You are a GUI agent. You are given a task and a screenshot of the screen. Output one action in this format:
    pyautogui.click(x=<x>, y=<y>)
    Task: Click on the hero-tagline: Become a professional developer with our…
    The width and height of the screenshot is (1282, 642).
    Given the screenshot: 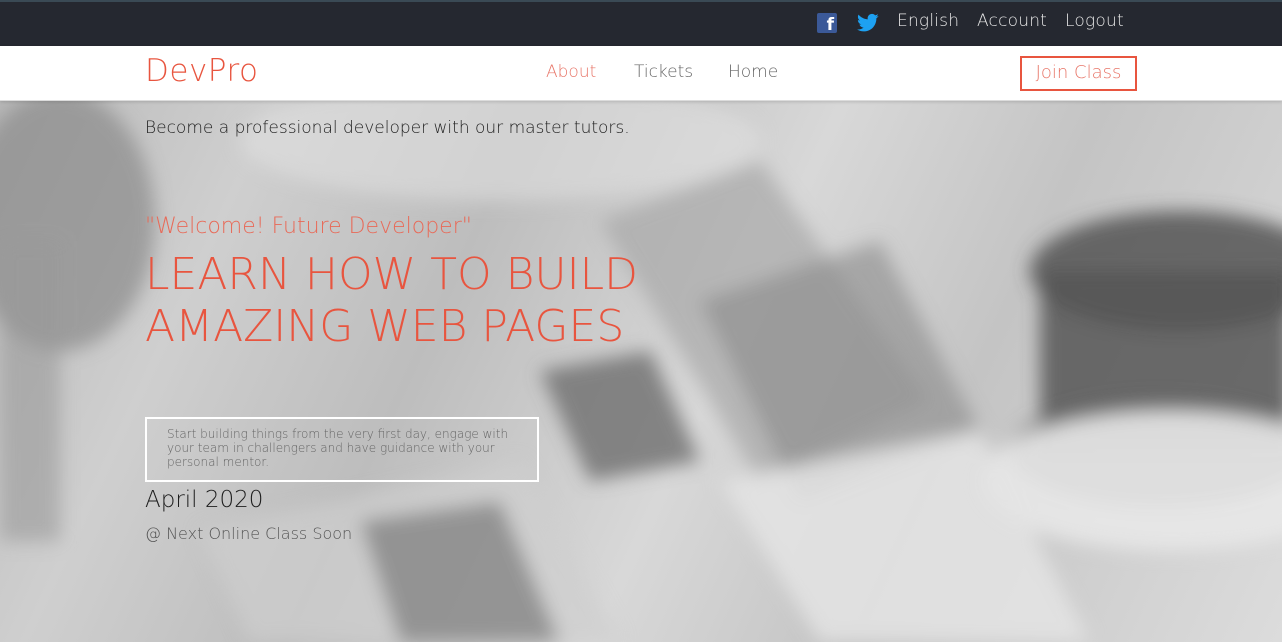 What is the action you would take?
    pyautogui.click(x=387, y=128)
    